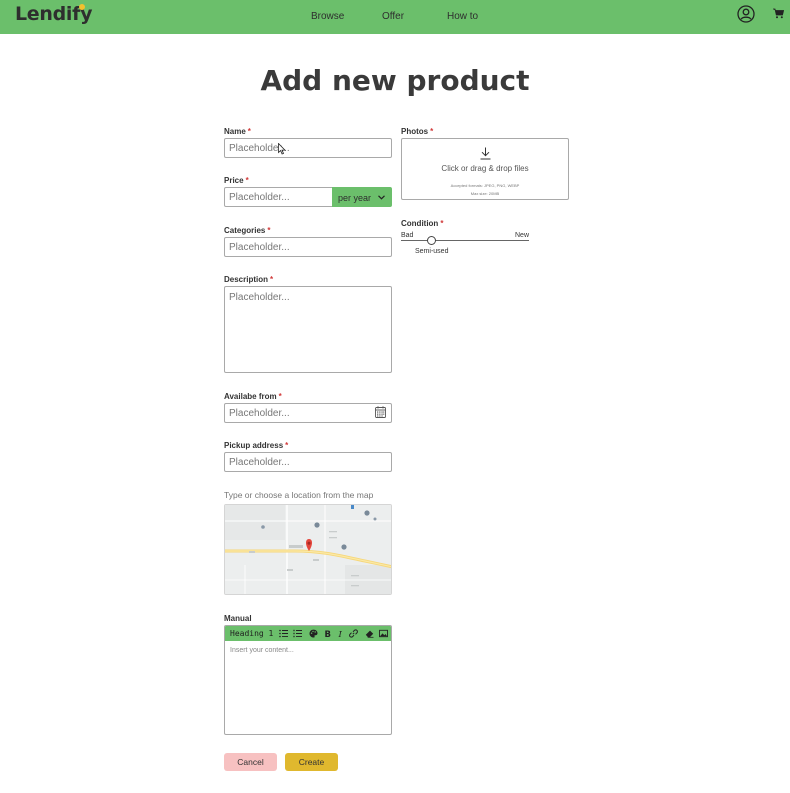 This screenshot has height=793, width=790. What do you see at coordinates (369, 633) in the screenshot?
I see `eraser-icon` at bounding box center [369, 633].